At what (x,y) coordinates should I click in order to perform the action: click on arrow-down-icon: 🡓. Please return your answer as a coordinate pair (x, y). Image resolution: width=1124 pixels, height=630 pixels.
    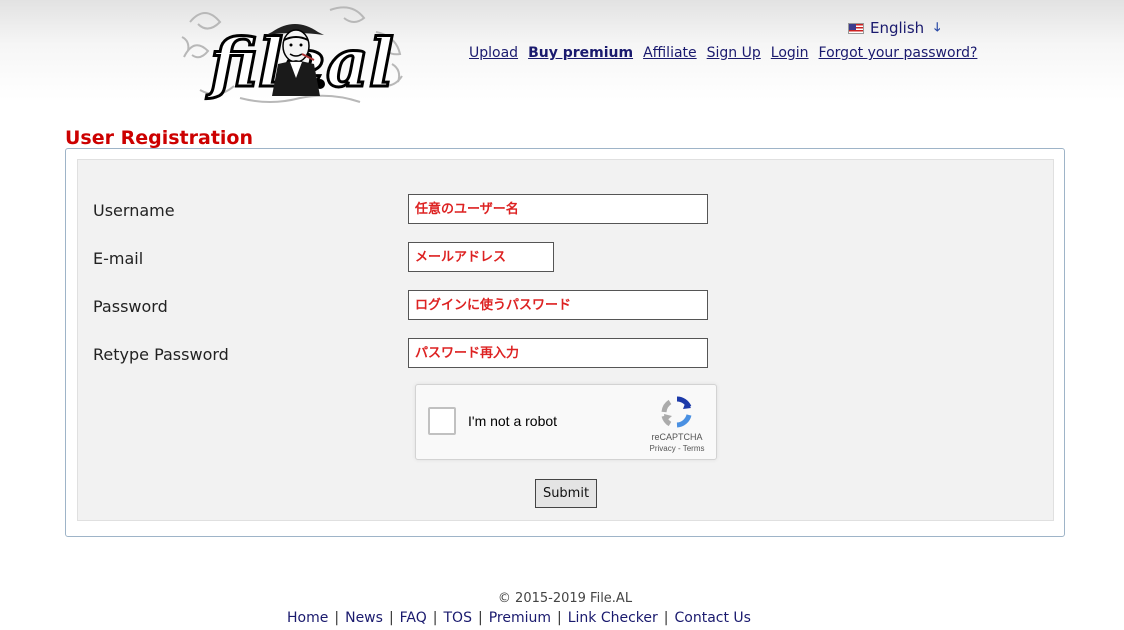
    Looking at the image, I should click on (937, 26).